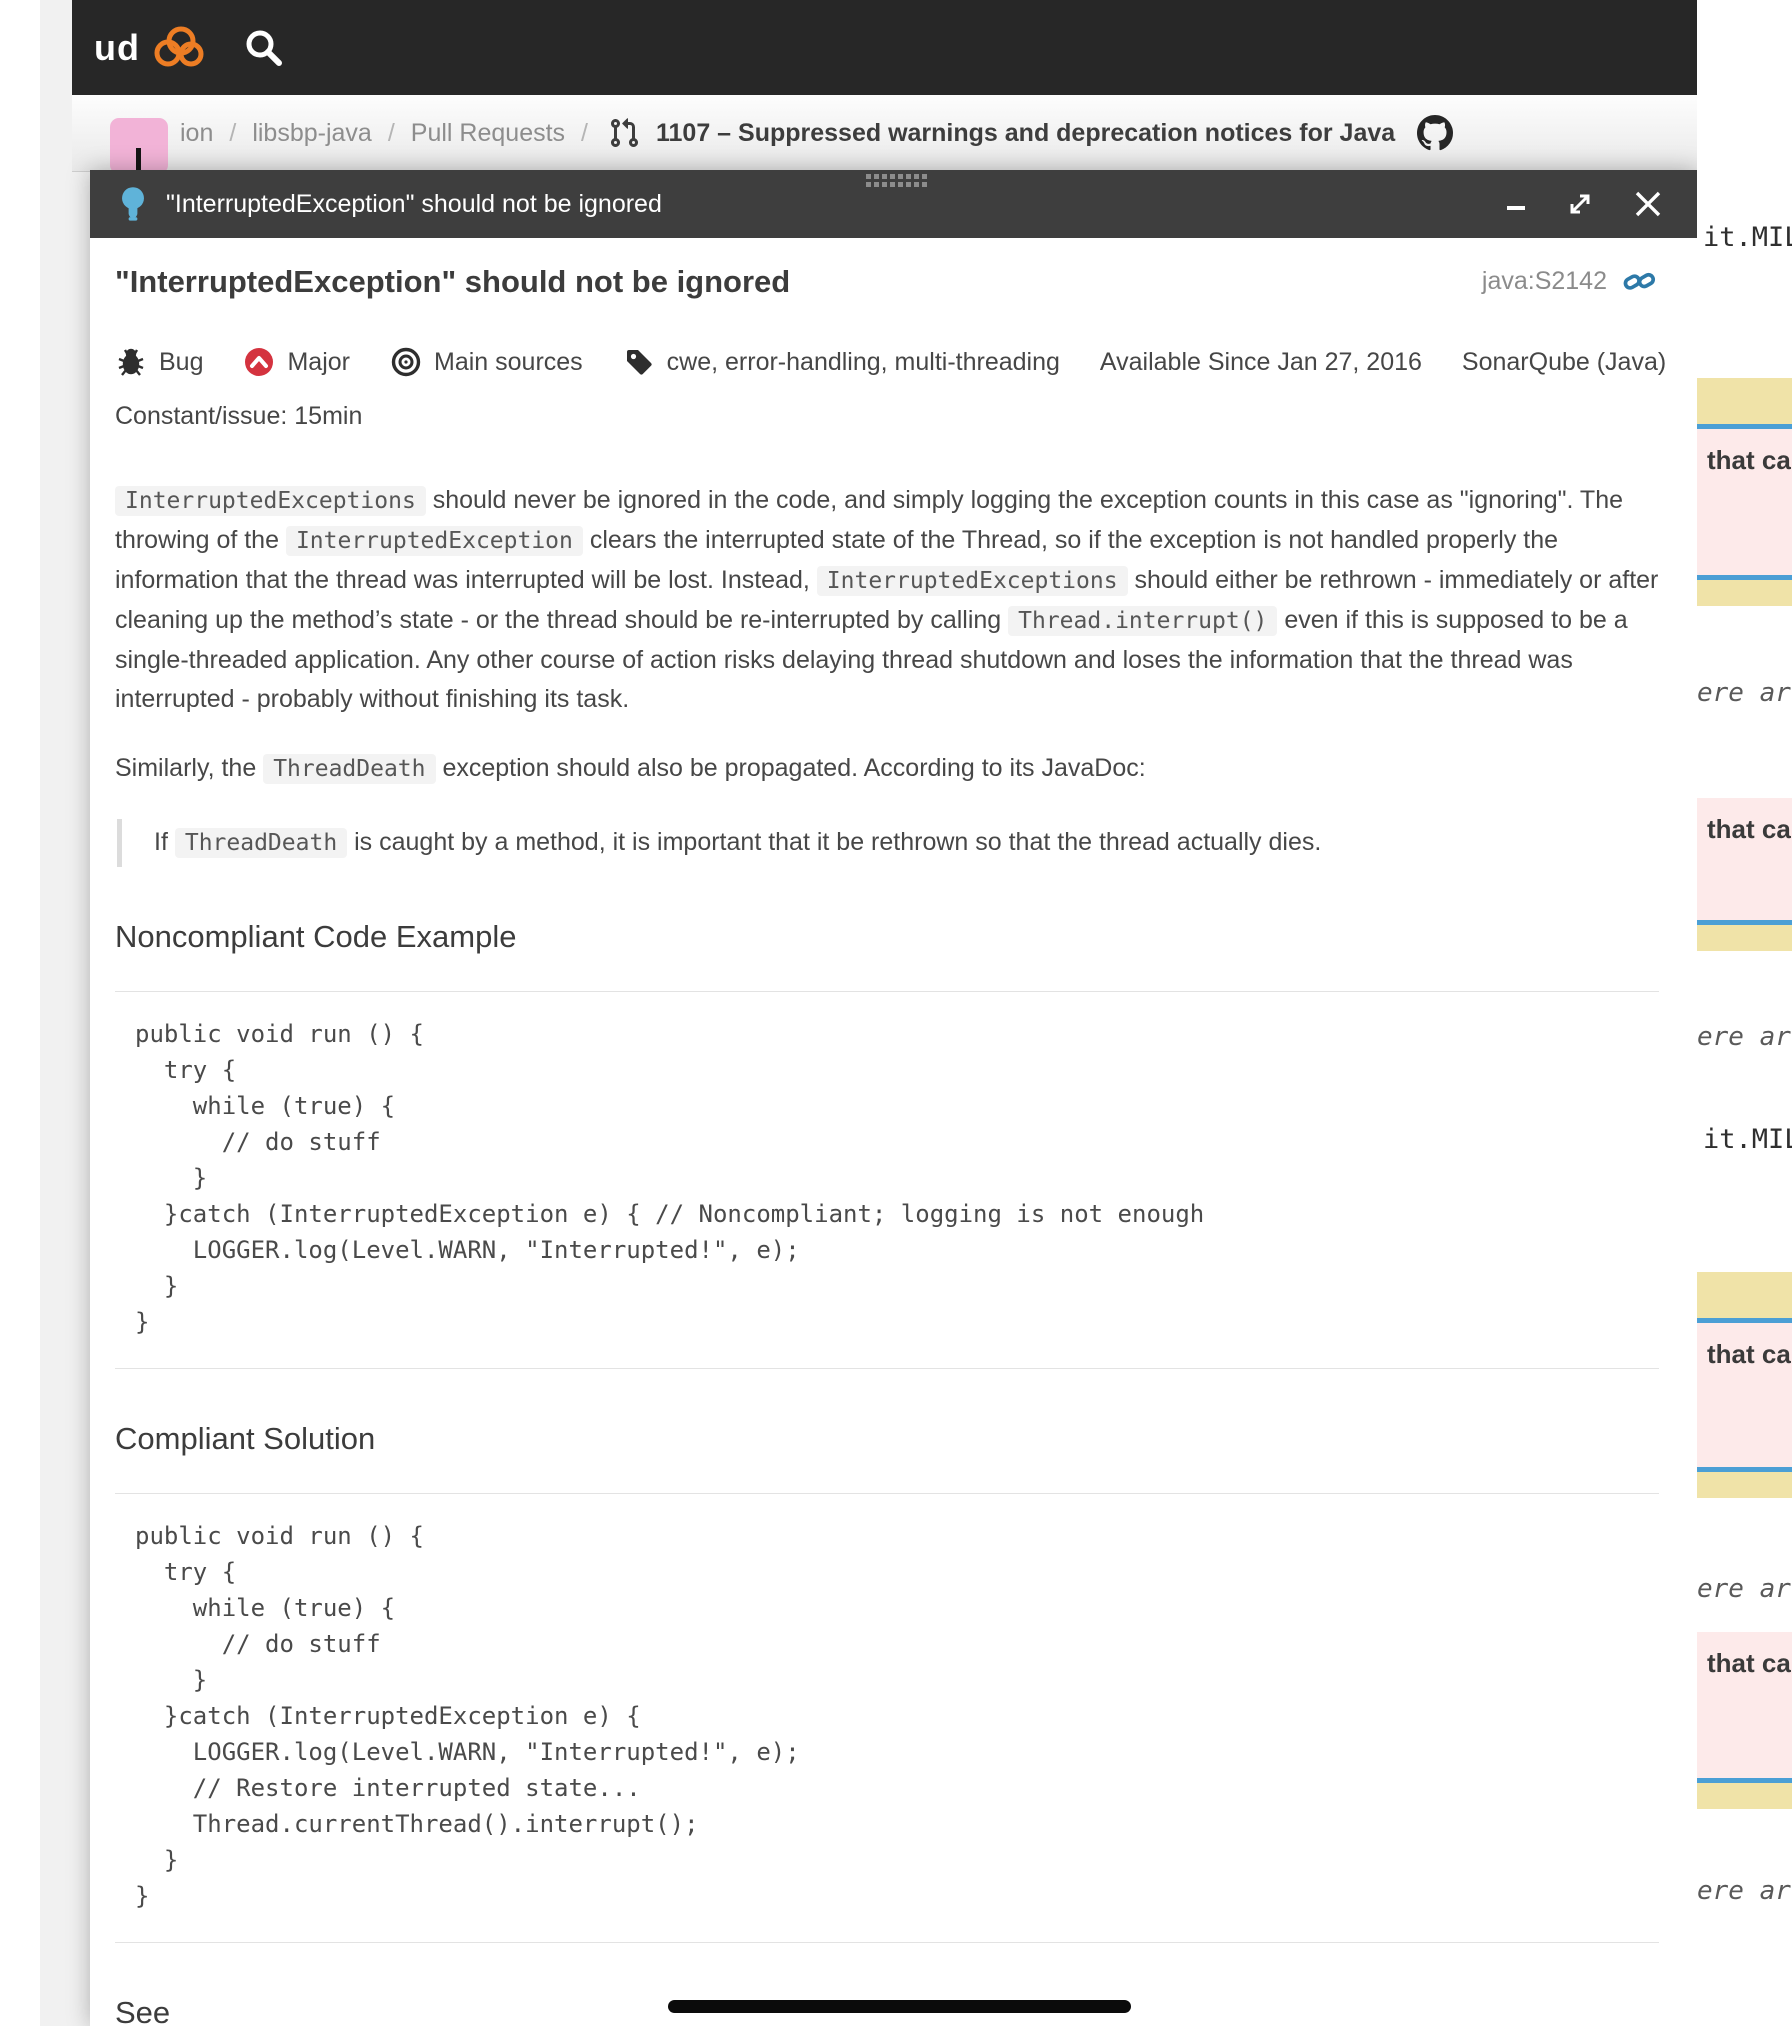 This screenshot has height=2026, width=1792. I want to click on breadcrumb-org: ion, so click(196, 133).